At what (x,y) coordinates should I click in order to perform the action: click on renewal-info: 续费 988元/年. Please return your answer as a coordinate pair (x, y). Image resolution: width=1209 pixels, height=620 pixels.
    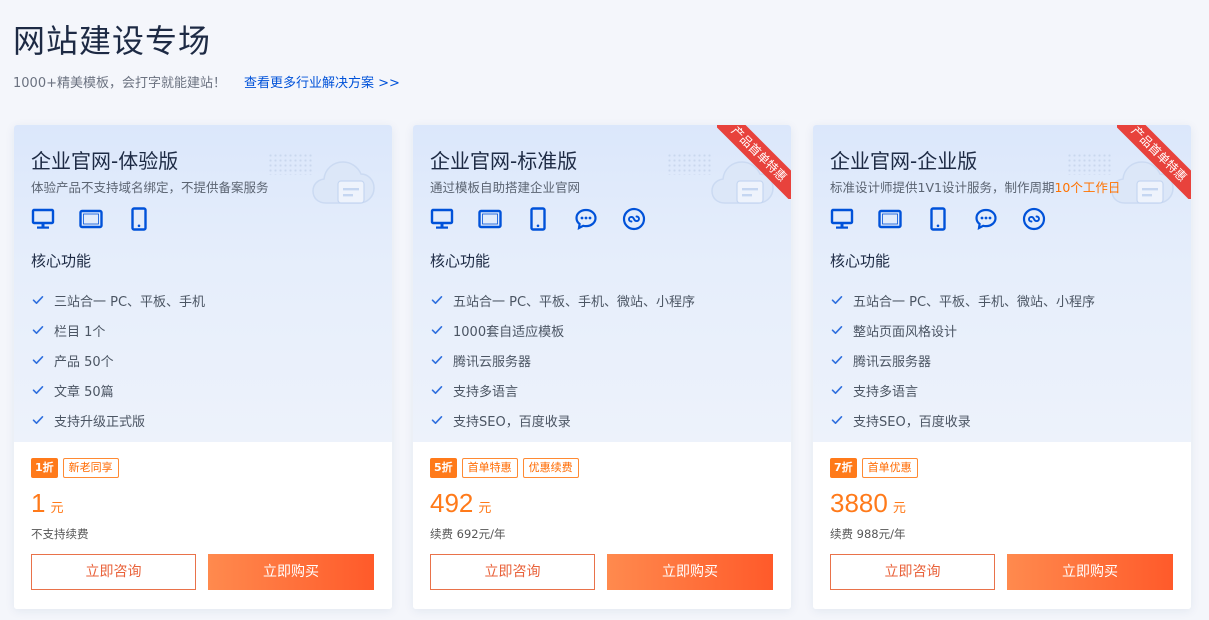
    Looking at the image, I should click on (868, 534).